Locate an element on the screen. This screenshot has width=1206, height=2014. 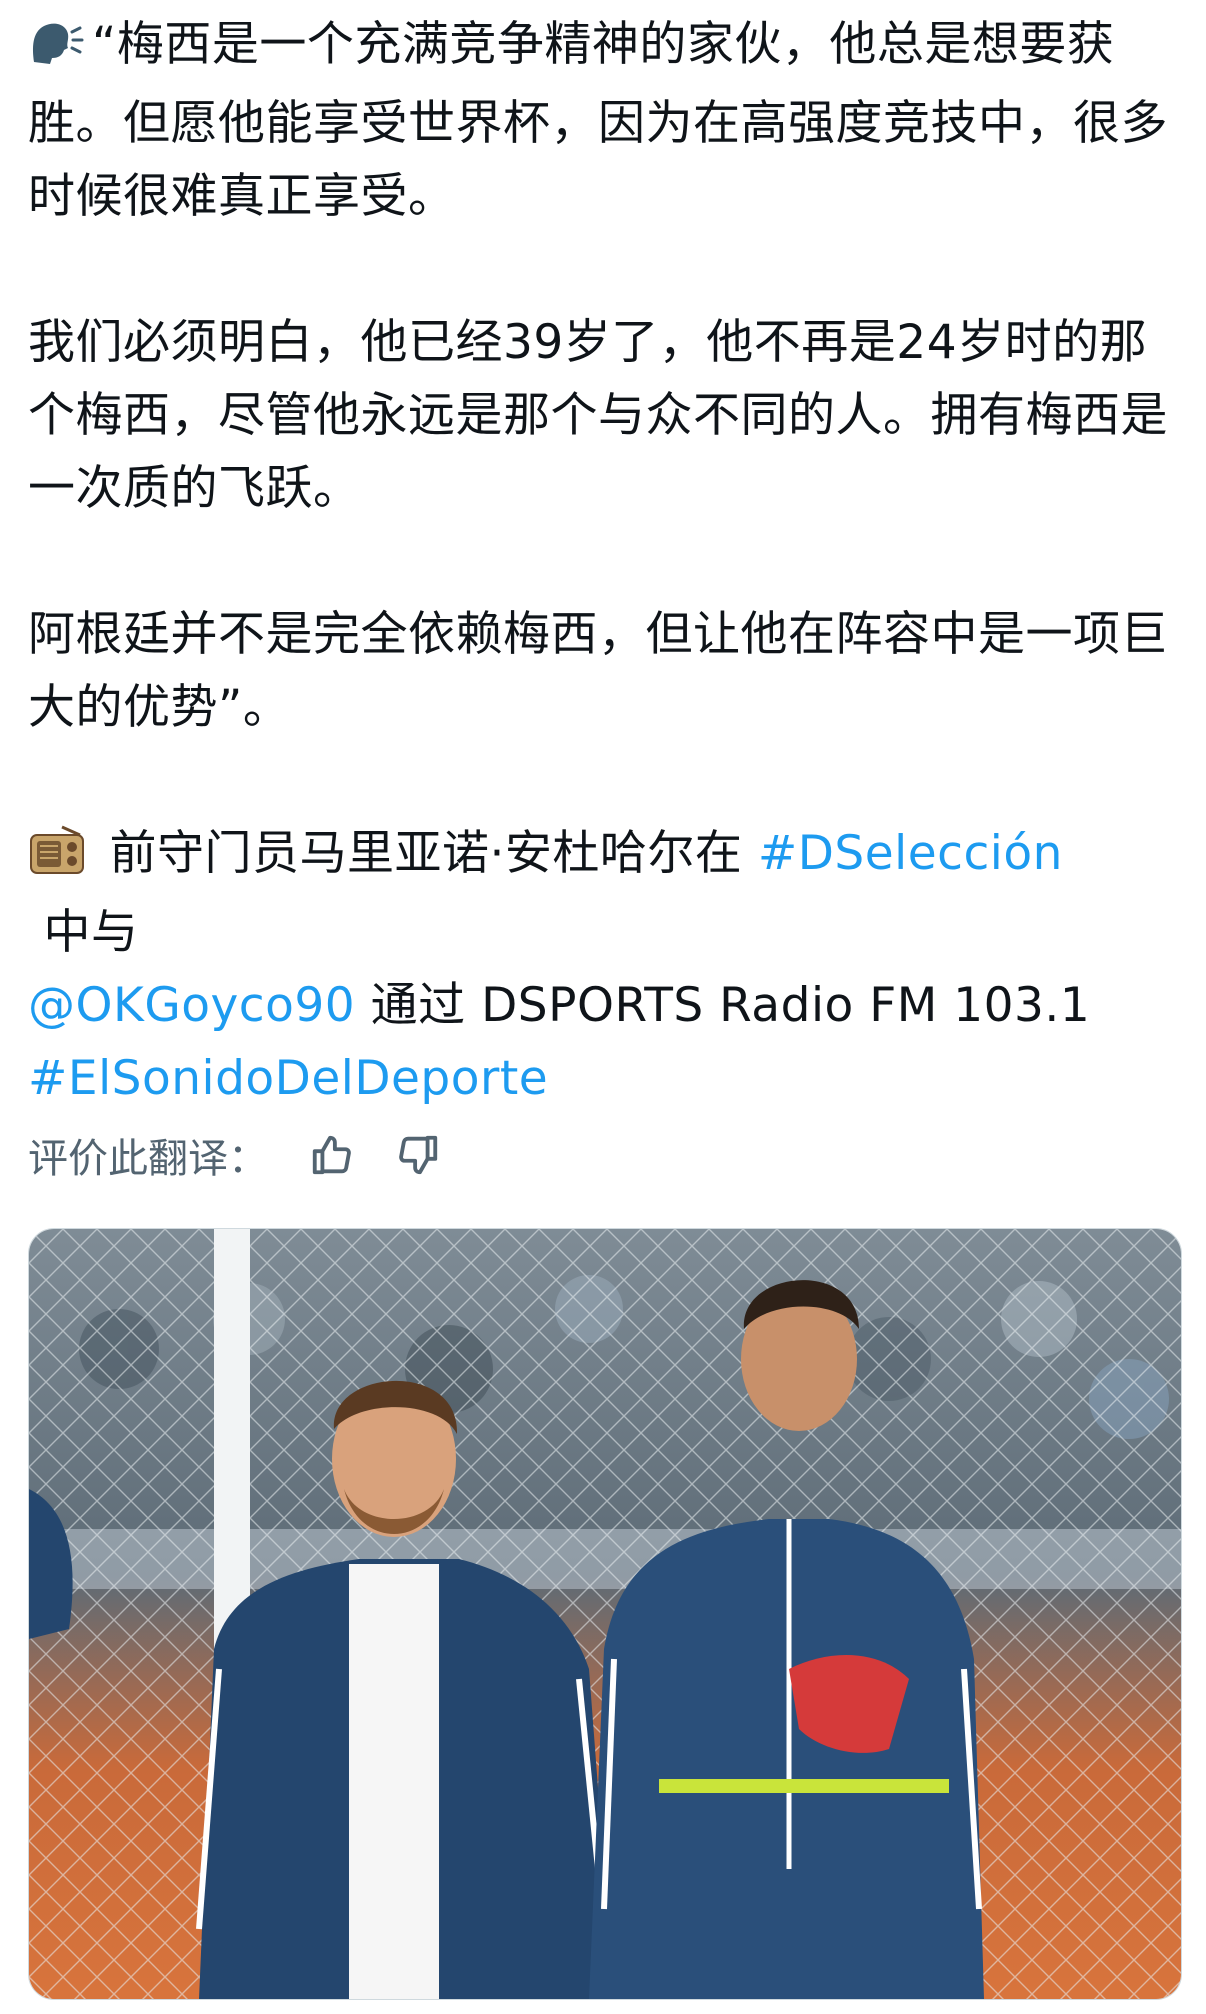
hashtag-elsonidodeldeporte-link: #ElSonidoDelDeporte is located at coordinates (288, 1078).